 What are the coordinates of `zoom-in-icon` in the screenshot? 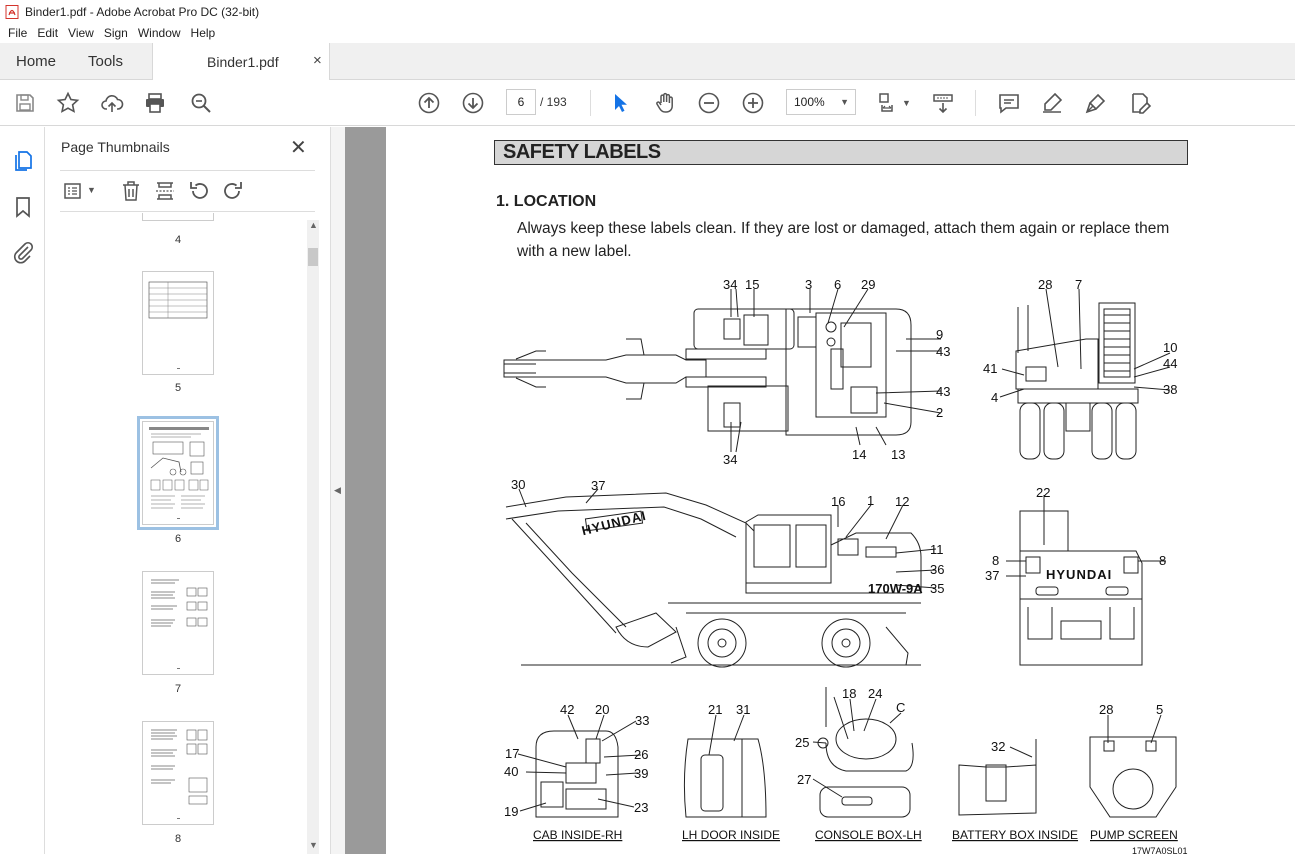 It's located at (753, 103).